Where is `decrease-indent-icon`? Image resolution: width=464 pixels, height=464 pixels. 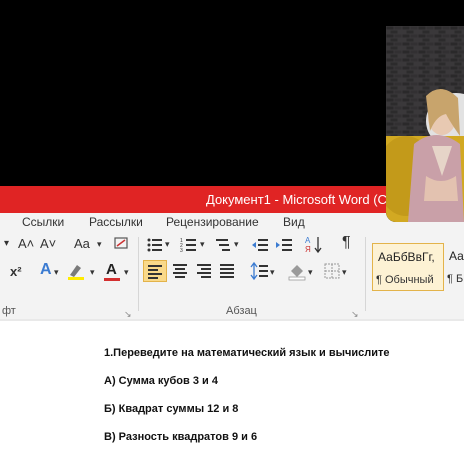 decrease-indent-icon is located at coordinates (261, 245).